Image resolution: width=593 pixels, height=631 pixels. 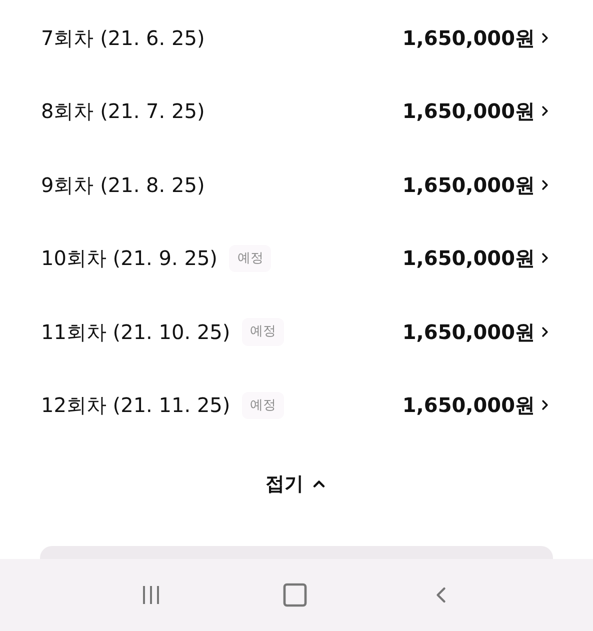 What do you see at coordinates (294, 595) in the screenshot?
I see `home-icon` at bounding box center [294, 595].